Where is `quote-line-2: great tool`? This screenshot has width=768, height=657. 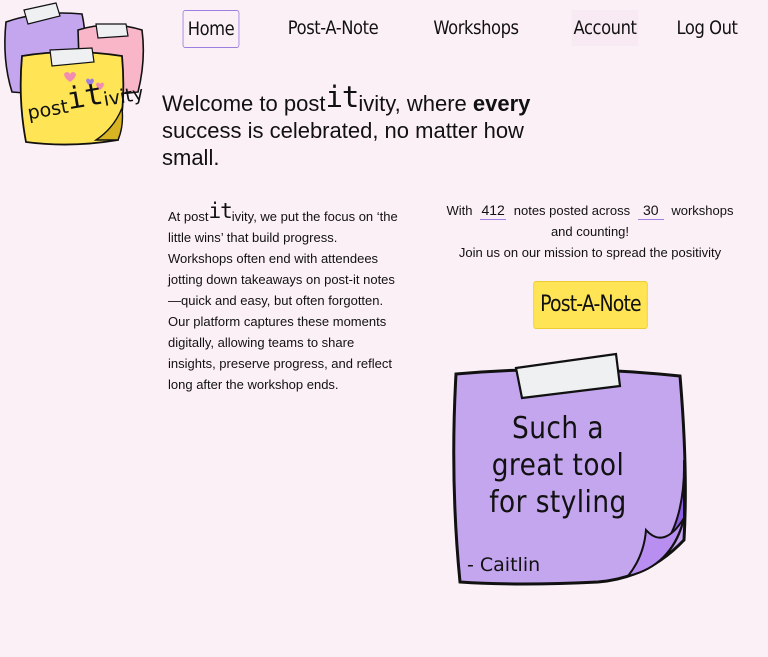
quote-line-2: great tool is located at coordinates (558, 465).